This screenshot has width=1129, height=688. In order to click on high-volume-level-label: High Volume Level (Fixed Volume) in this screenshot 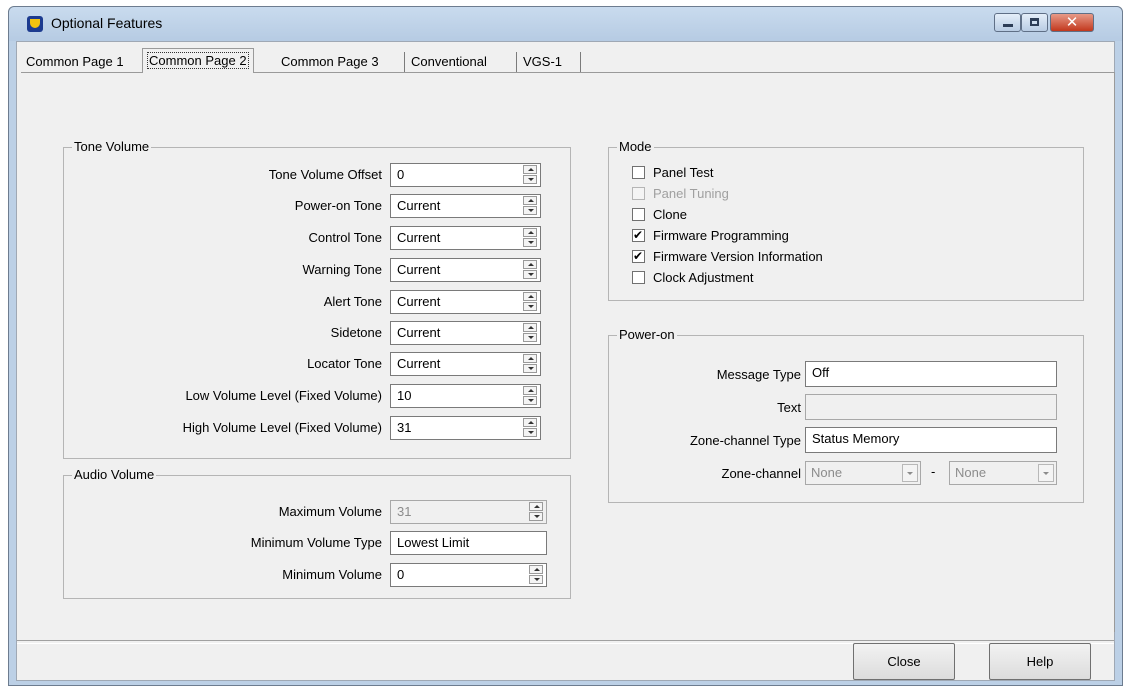, I will do `click(282, 427)`.